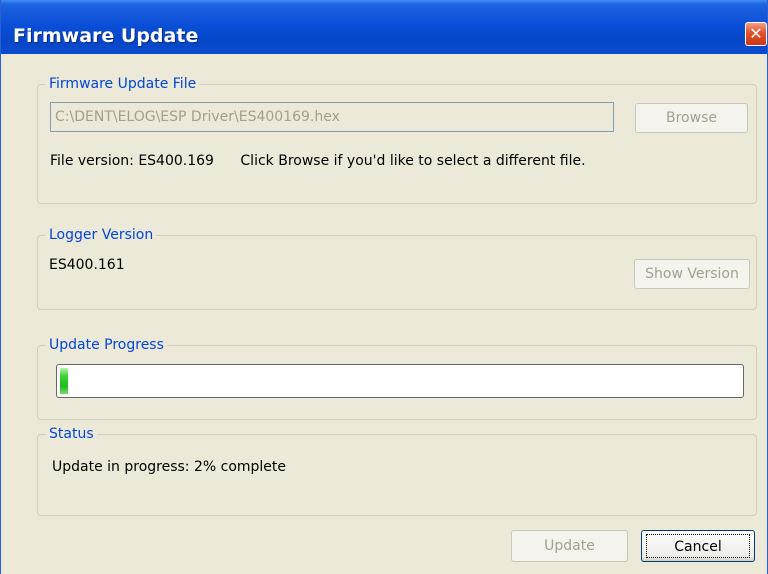 This screenshot has width=768, height=574. I want to click on title-bar: Firmware Update ✕, so click(384, 27).